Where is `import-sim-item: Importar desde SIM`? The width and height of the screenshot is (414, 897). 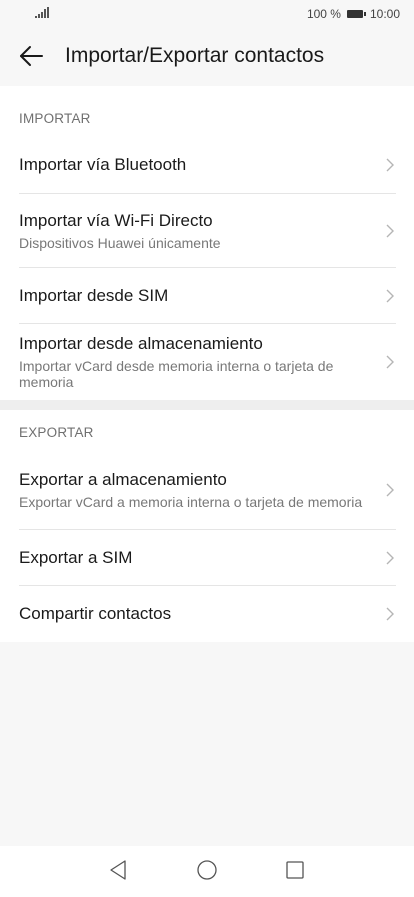
import-sim-item: Importar desde SIM is located at coordinates (207, 296).